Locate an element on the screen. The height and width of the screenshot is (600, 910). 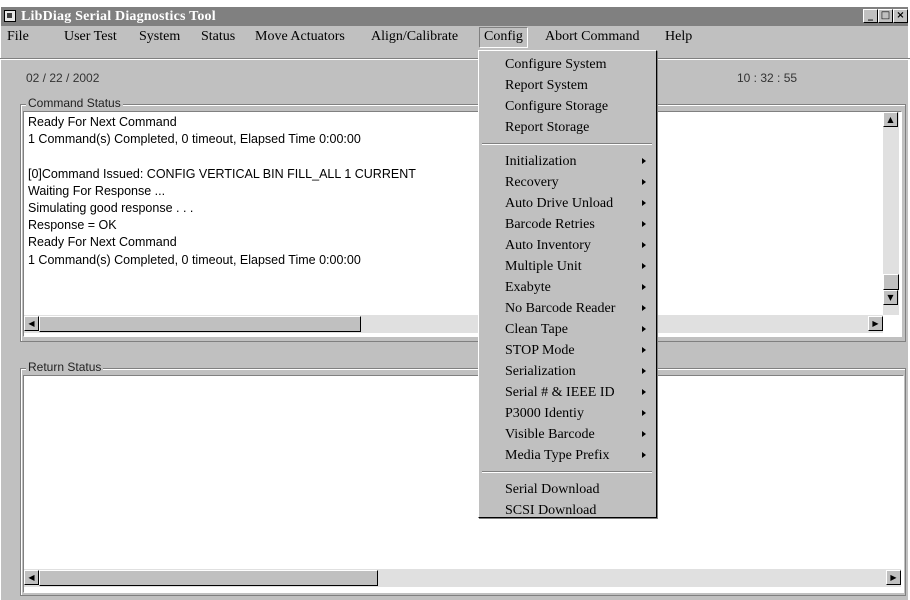
return-horizontal-scroll-thumb is located at coordinates (208, 578).